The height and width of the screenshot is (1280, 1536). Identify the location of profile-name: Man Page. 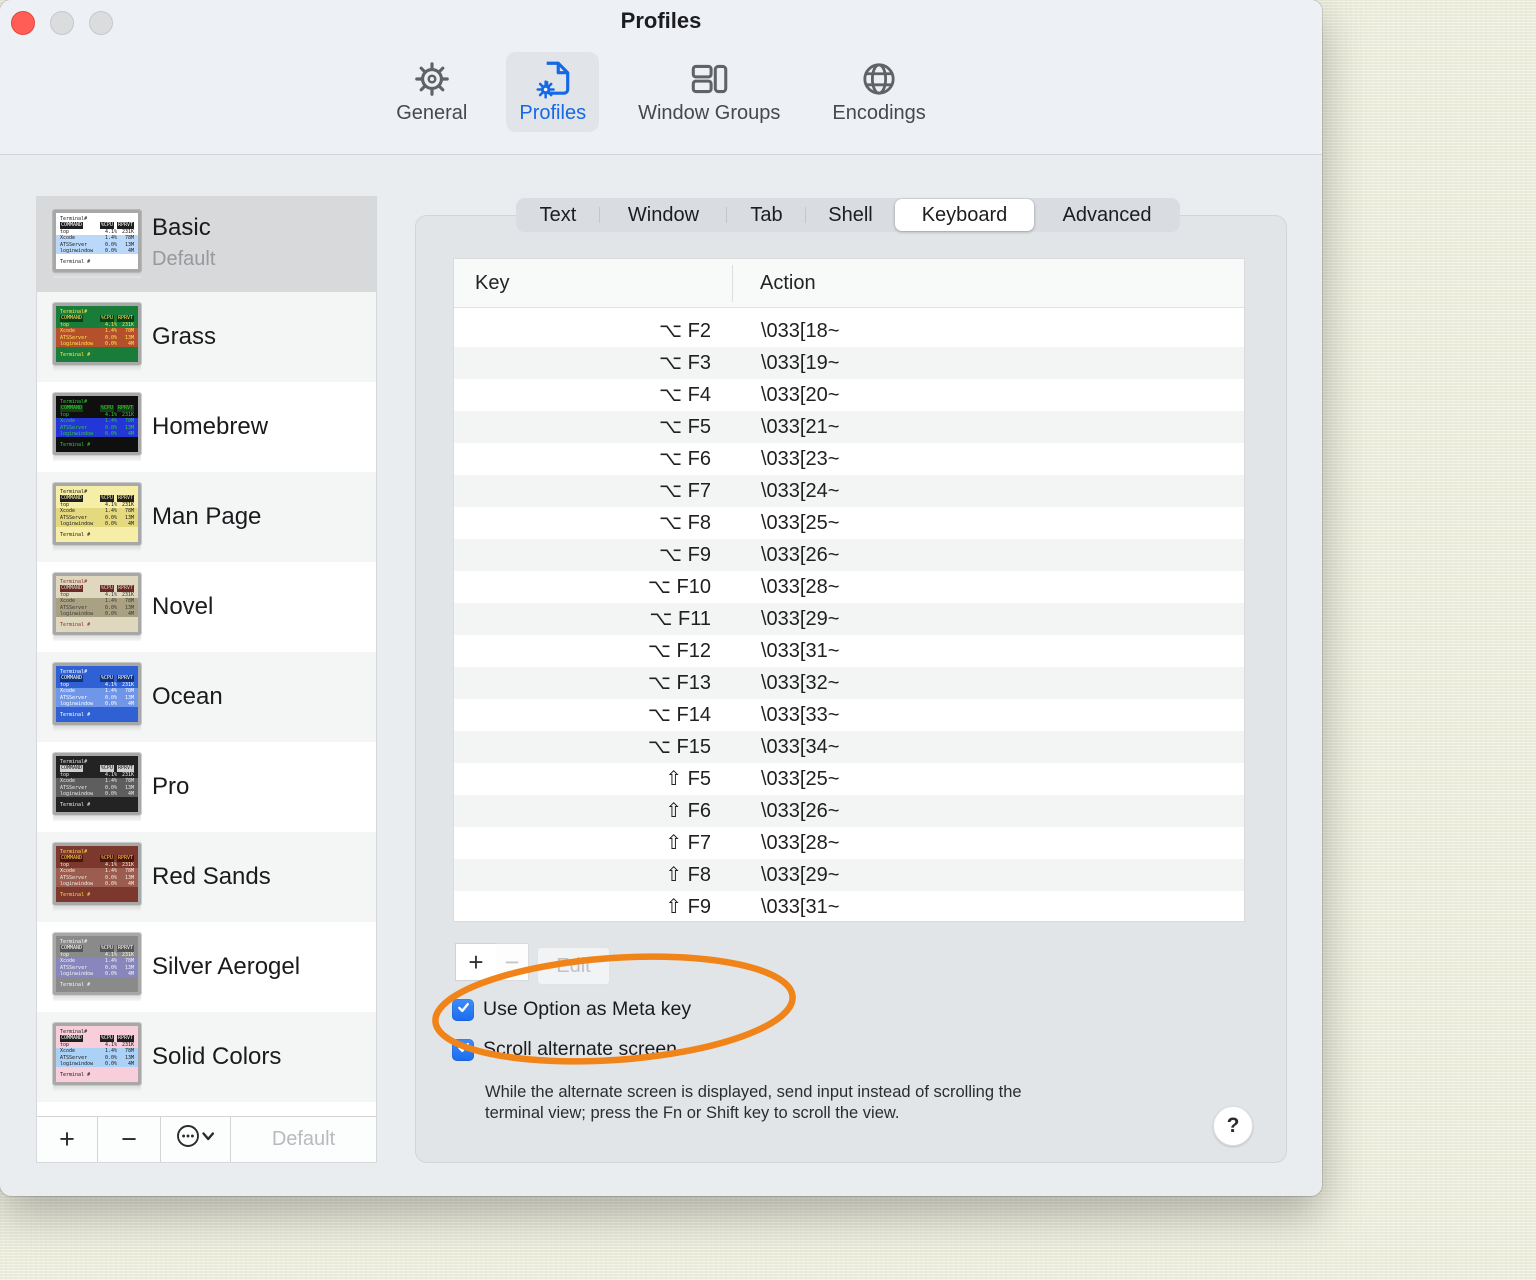
(207, 516).